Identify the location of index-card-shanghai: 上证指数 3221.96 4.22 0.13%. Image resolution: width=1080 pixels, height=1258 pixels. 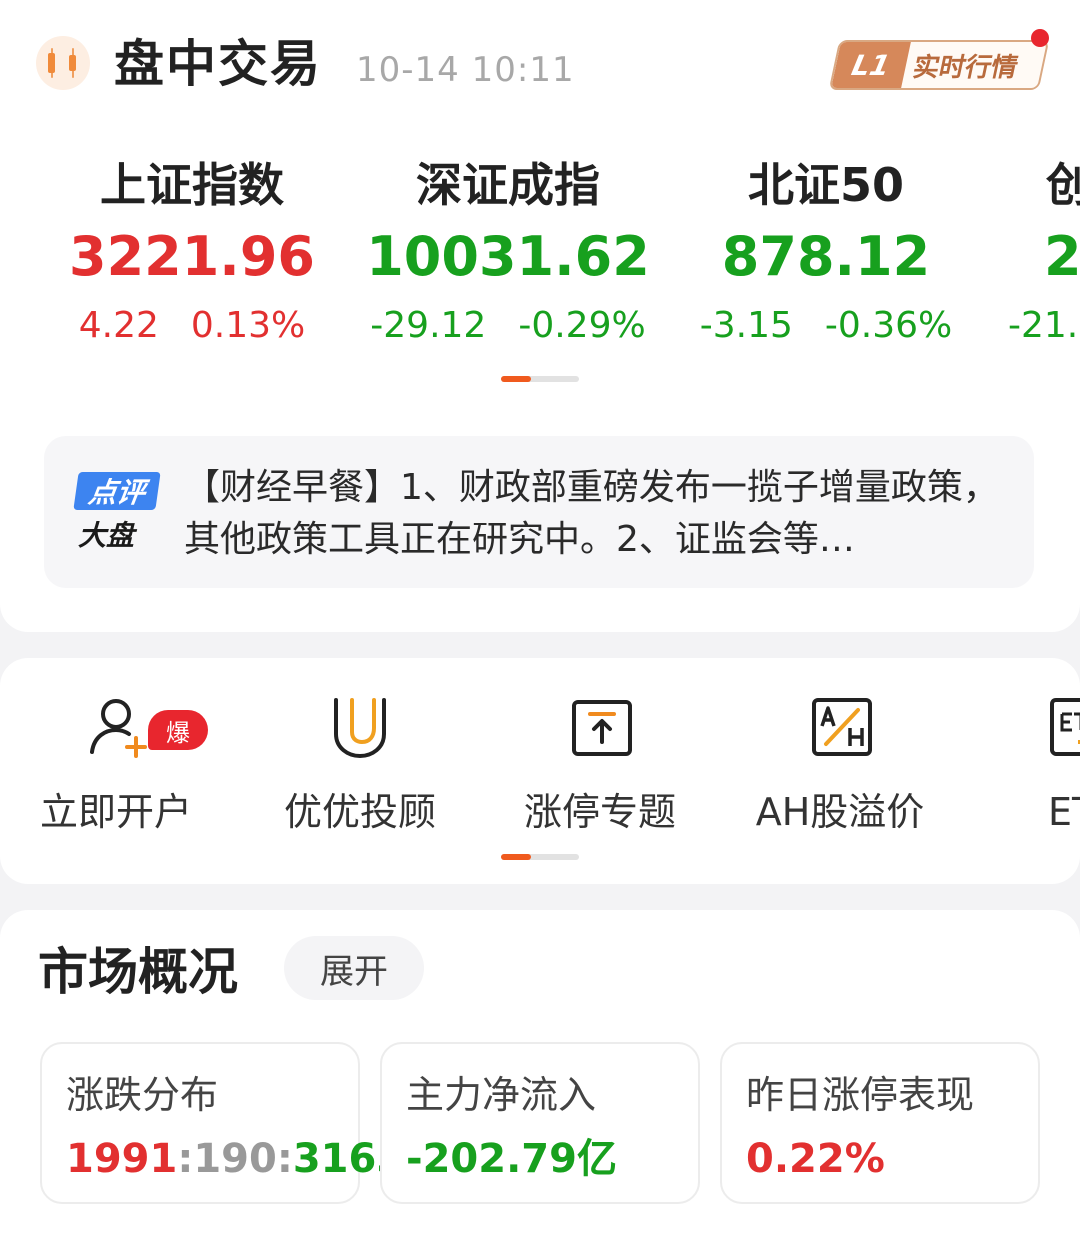
(192, 253).